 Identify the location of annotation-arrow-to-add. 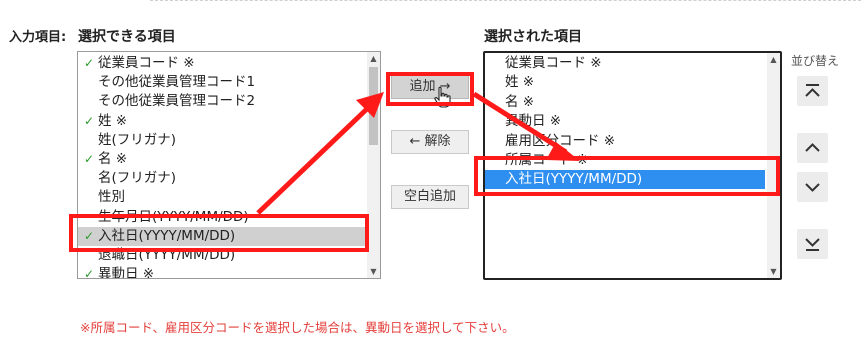
(314, 159).